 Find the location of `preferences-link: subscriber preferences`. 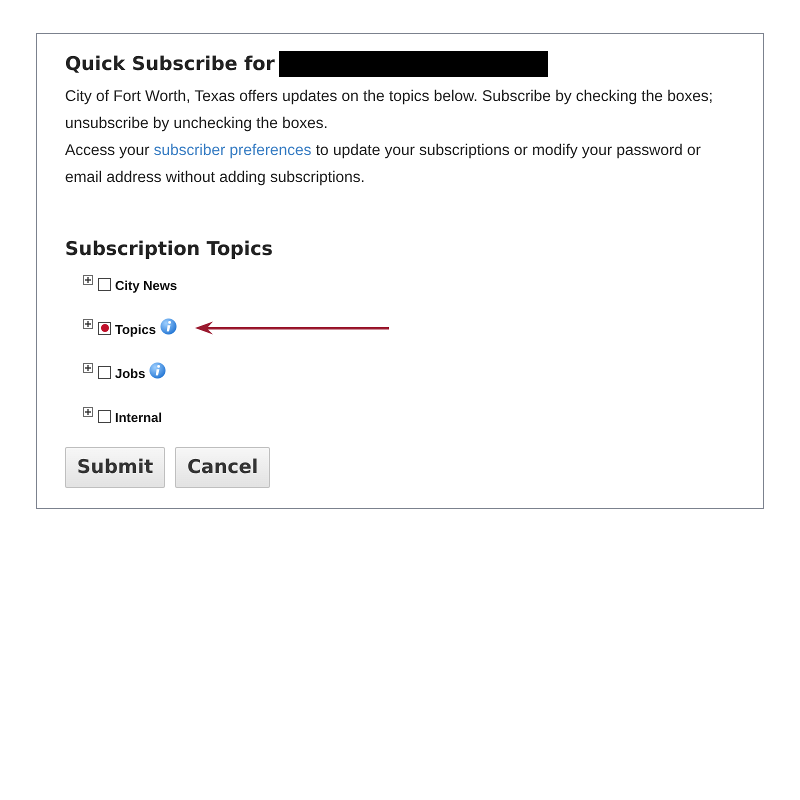

preferences-link: subscriber preferences is located at coordinates (233, 150).